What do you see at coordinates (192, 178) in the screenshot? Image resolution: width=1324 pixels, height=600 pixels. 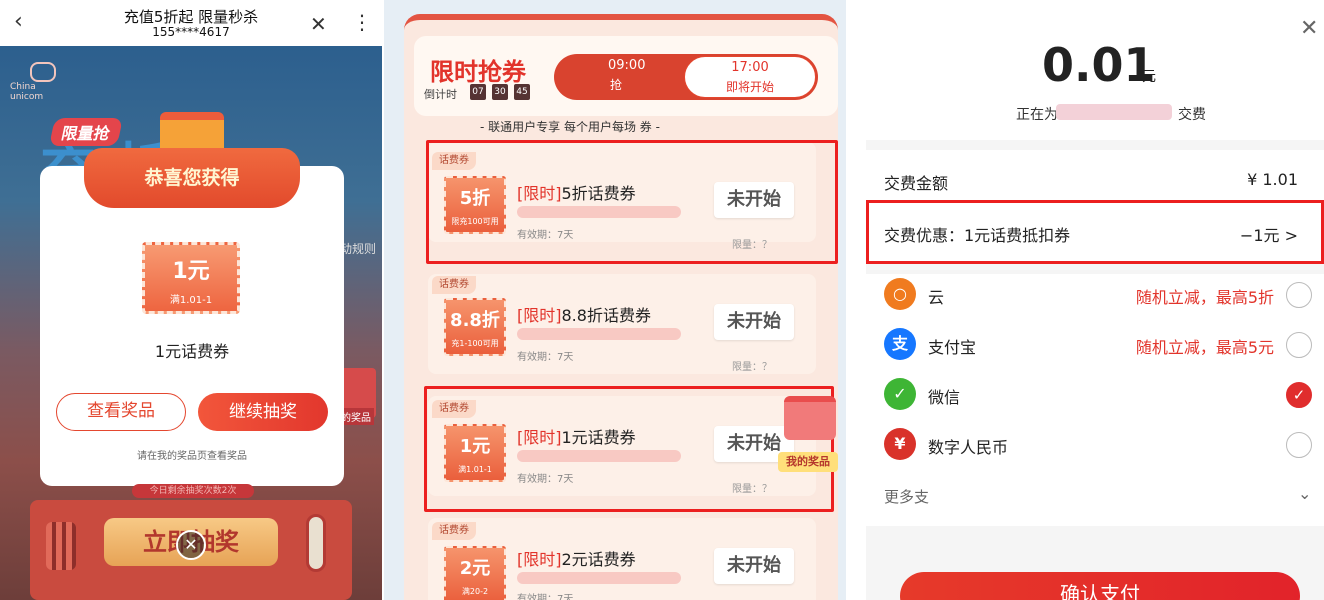 I see `congrats-ribbon: 恭喜您获得` at bounding box center [192, 178].